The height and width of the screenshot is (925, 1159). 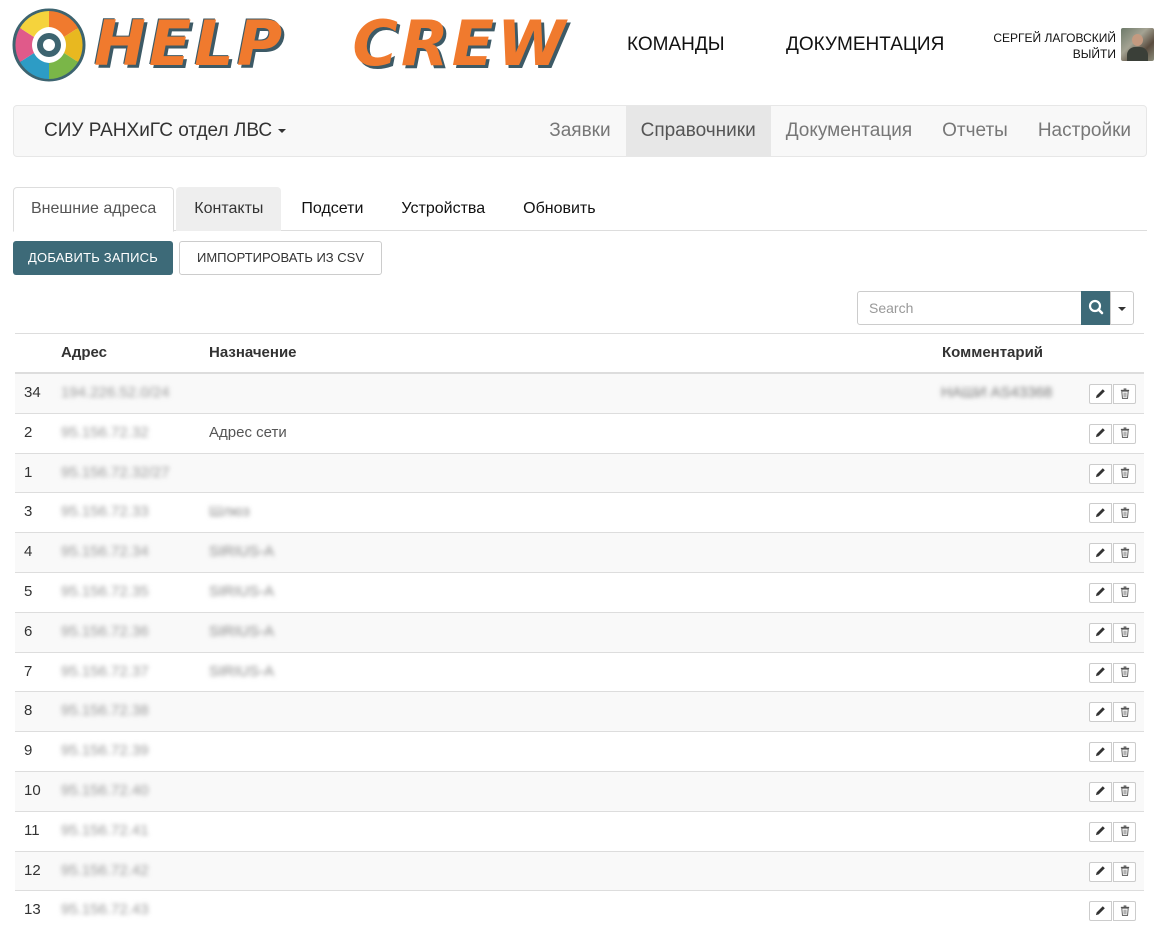 What do you see at coordinates (115, 392) in the screenshot?
I see `row-address: 194.226.52.0/24` at bounding box center [115, 392].